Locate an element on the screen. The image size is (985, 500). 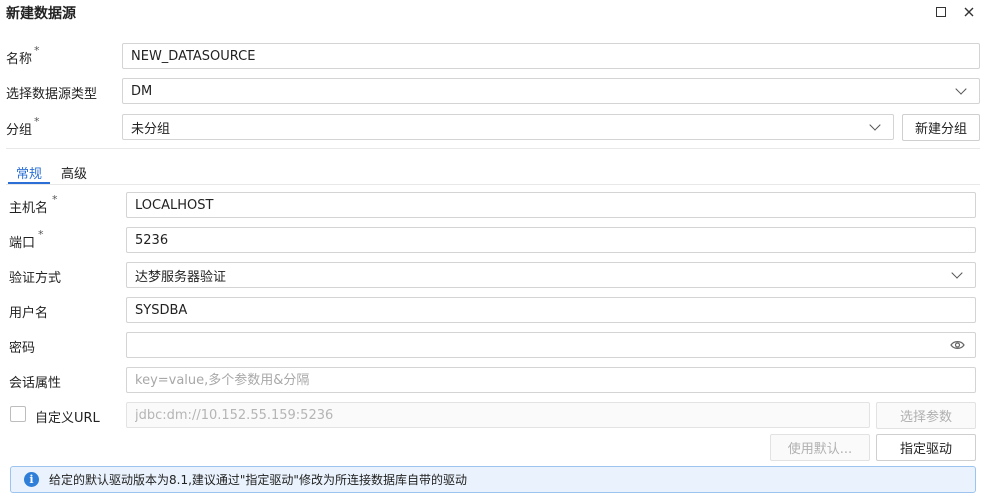
dialog-title: 新建数据源 is located at coordinates (41, 14).